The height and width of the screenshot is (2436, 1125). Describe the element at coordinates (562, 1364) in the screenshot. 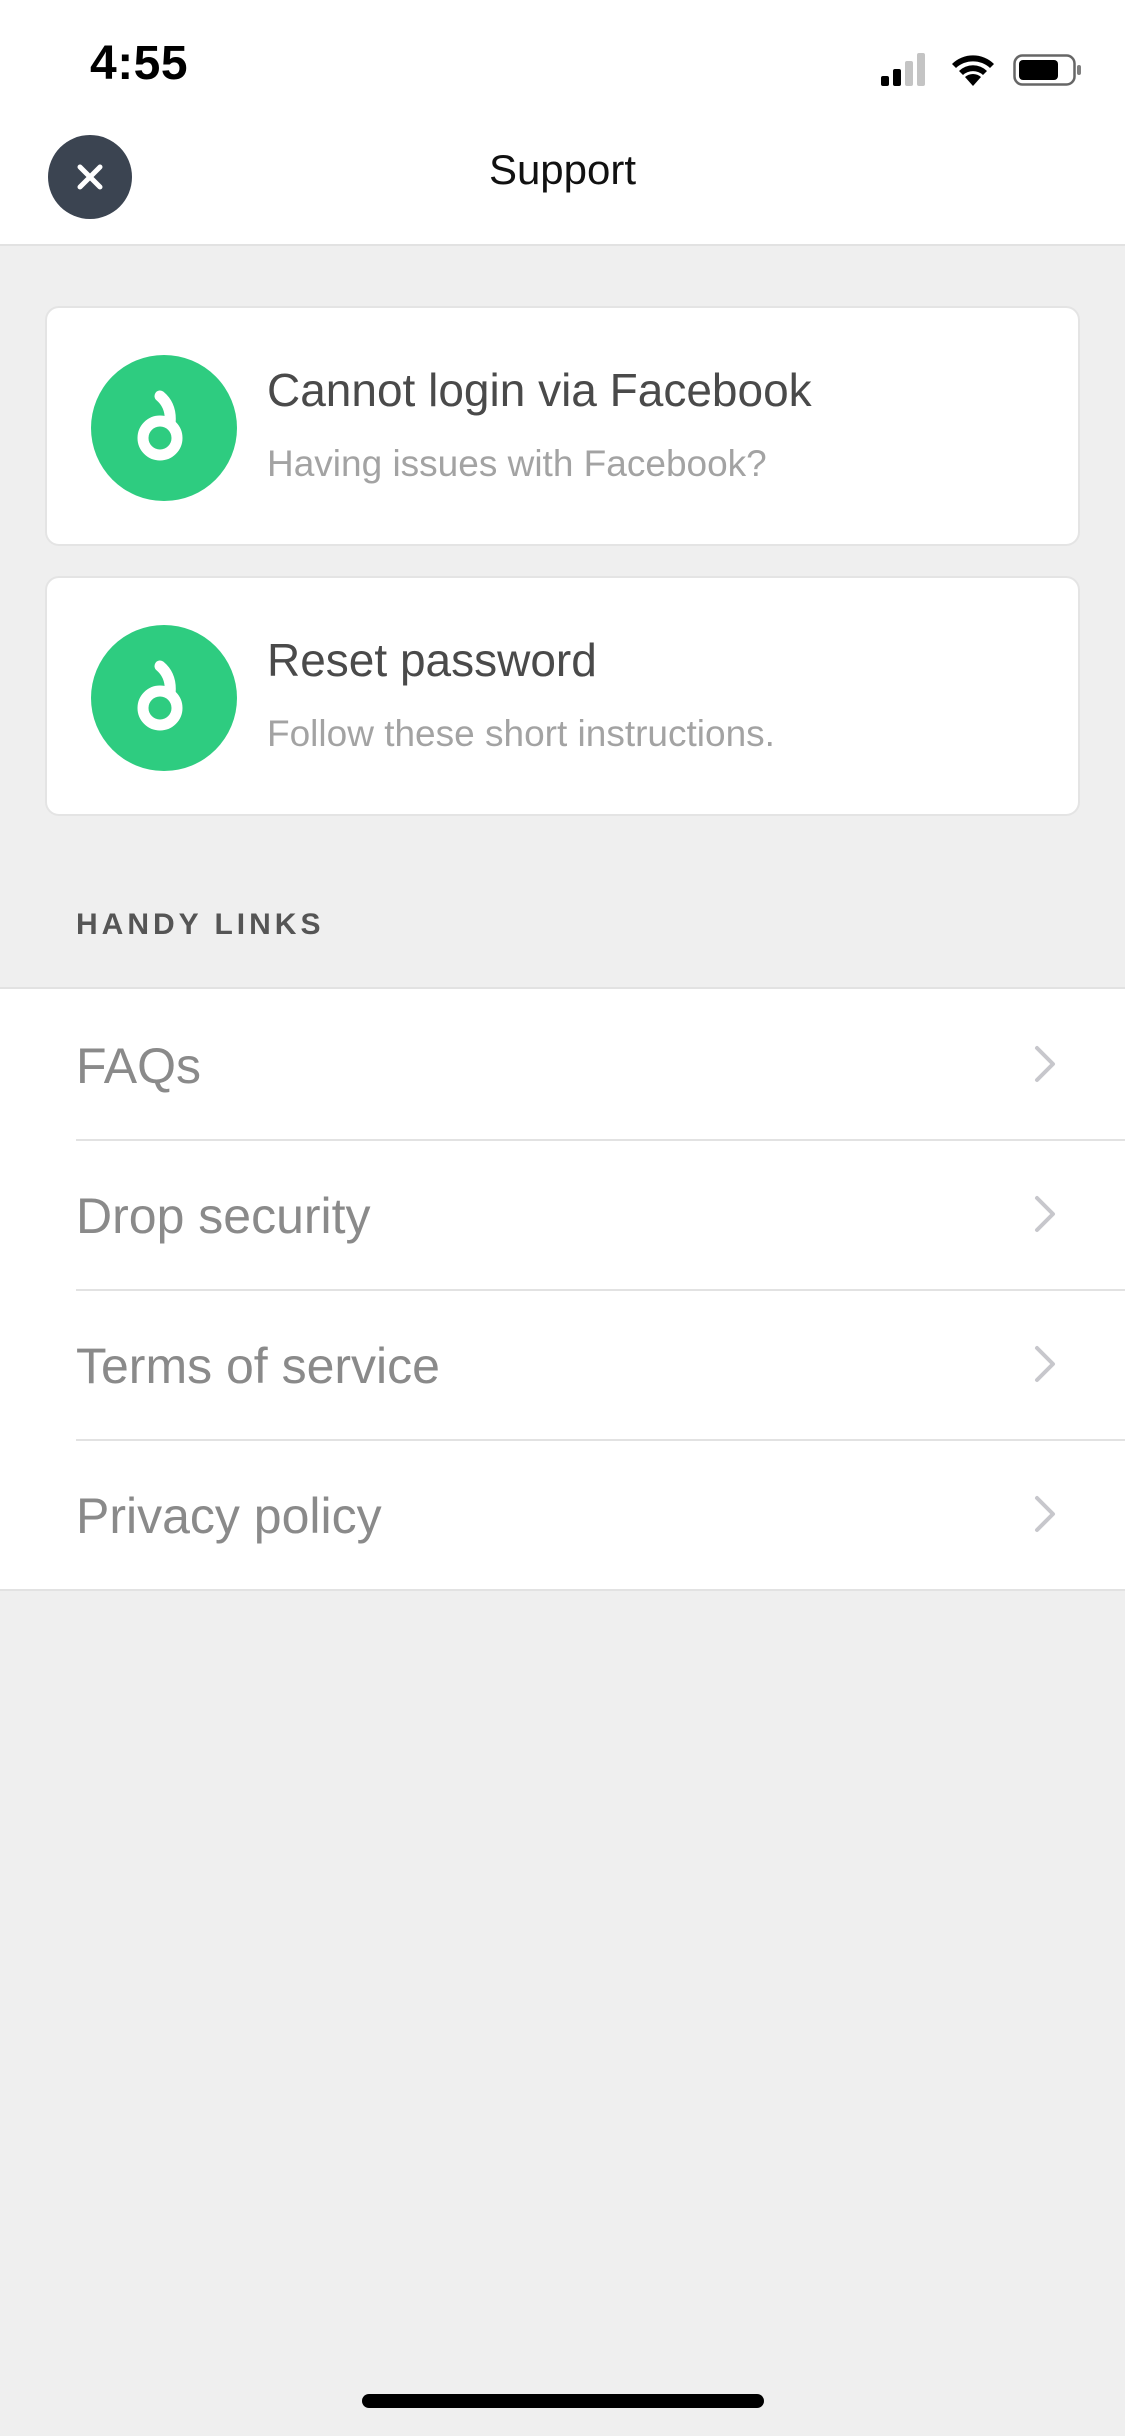

I see `link-terms-of-service: Terms of service` at that location.